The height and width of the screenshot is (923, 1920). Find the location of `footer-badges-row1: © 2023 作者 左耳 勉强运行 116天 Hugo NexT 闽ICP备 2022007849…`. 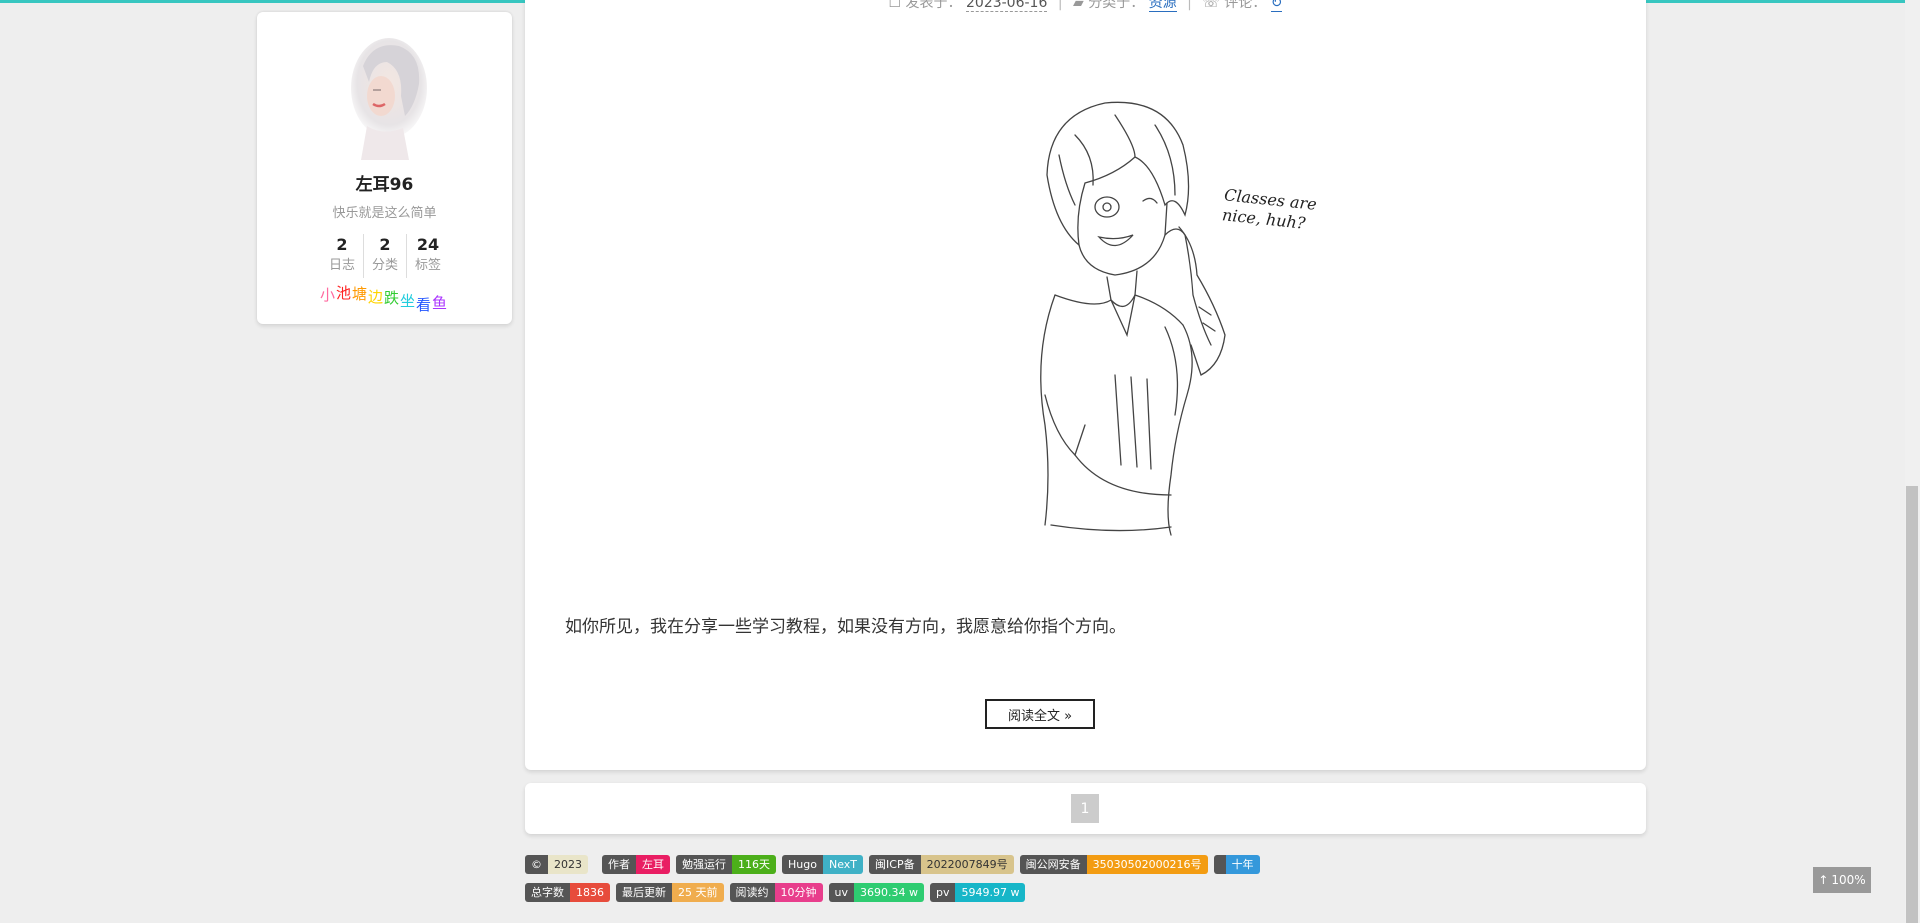

footer-badges-row1: © 2023 作者 左耳 勉强运行 116天 Hugo NexT 闽ICP备 2022007849… is located at coordinates (895, 864).